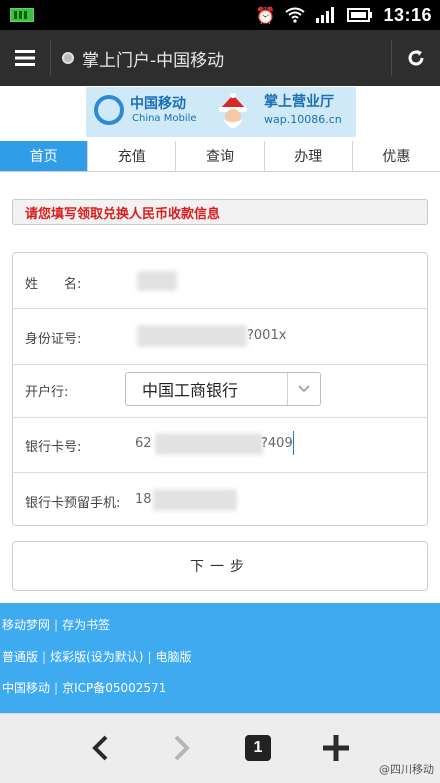 The width and height of the screenshot is (440, 783). I want to click on phone-row: 银行卡预留手机: 18, so click(220, 499).